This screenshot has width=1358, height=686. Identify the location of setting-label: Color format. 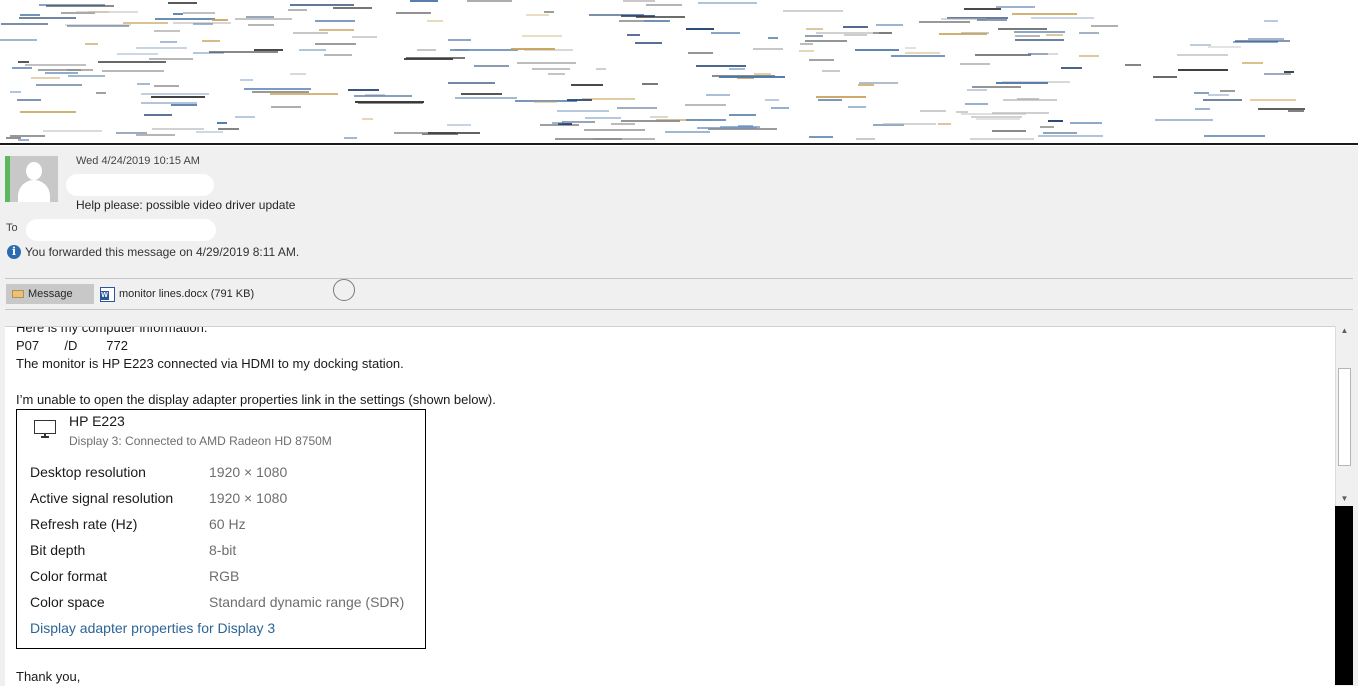
(69, 576).